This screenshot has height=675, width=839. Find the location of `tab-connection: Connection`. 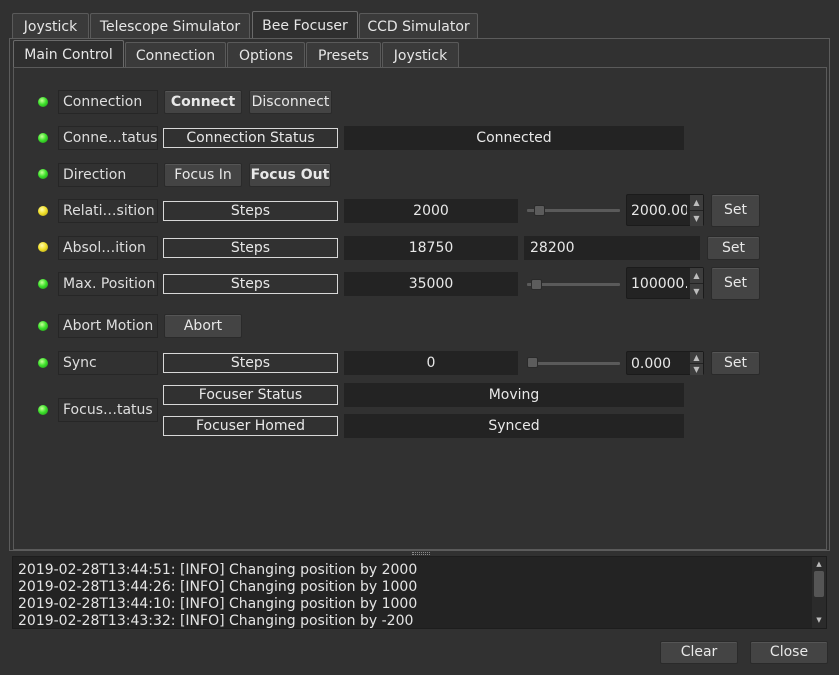

tab-connection: Connection is located at coordinates (175, 55).